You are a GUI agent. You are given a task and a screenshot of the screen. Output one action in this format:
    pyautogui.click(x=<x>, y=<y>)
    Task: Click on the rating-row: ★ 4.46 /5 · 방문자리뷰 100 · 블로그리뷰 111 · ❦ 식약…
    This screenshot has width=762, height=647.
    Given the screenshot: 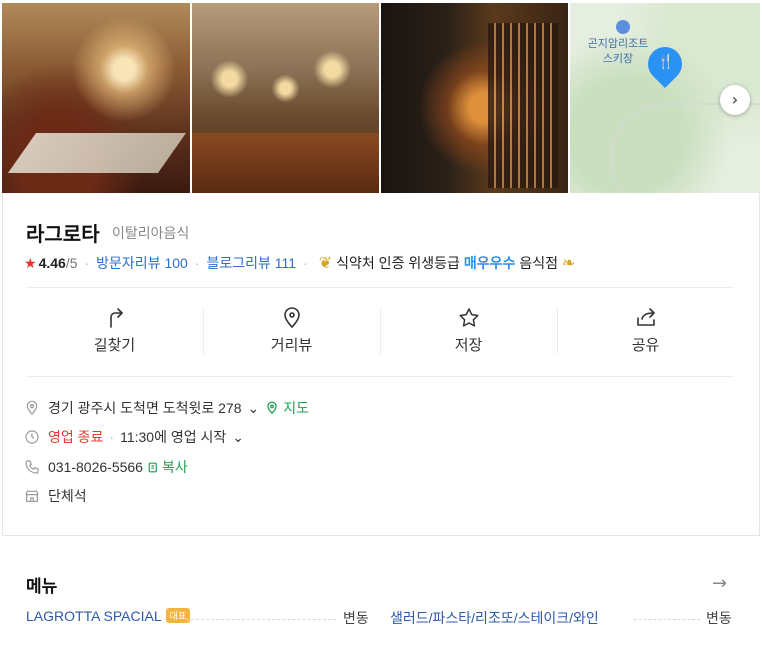 What is the action you would take?
    pyautogui.click(x=300, y=263)
    